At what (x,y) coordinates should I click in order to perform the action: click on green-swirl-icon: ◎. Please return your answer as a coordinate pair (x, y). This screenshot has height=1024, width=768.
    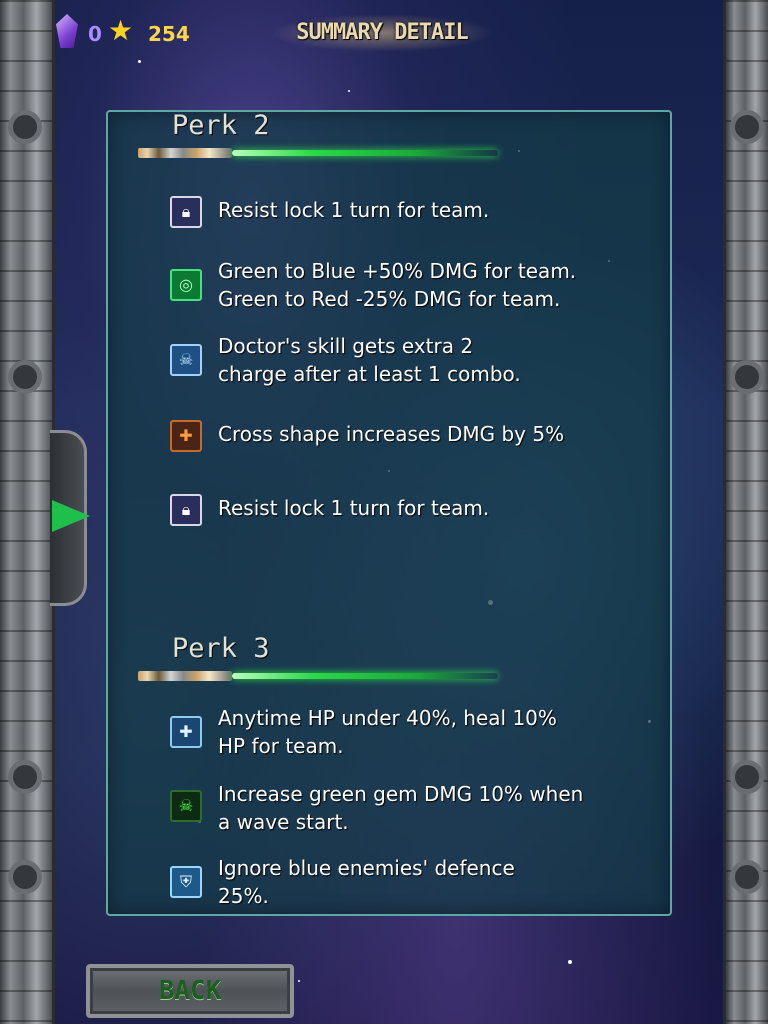
    Looking at the image, I should click on (186, 285).